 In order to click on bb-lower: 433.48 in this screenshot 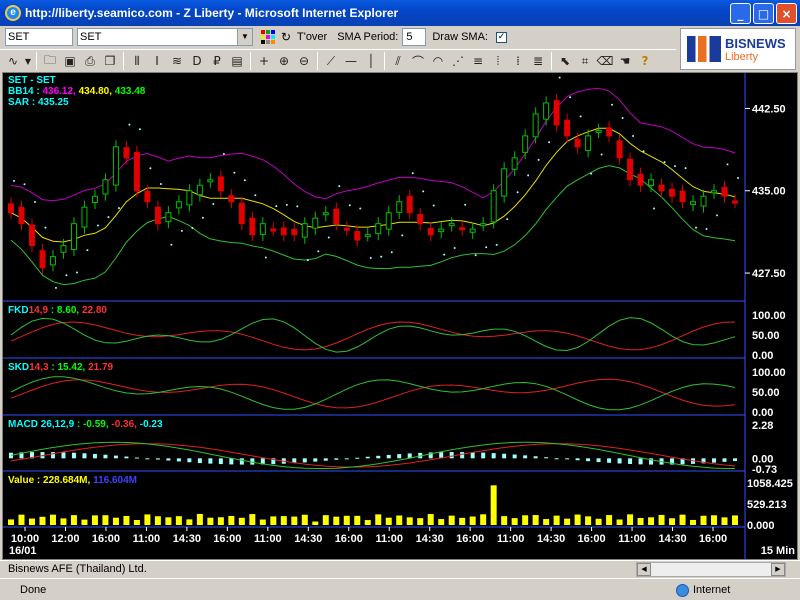, I will do `click(130, 91)`.